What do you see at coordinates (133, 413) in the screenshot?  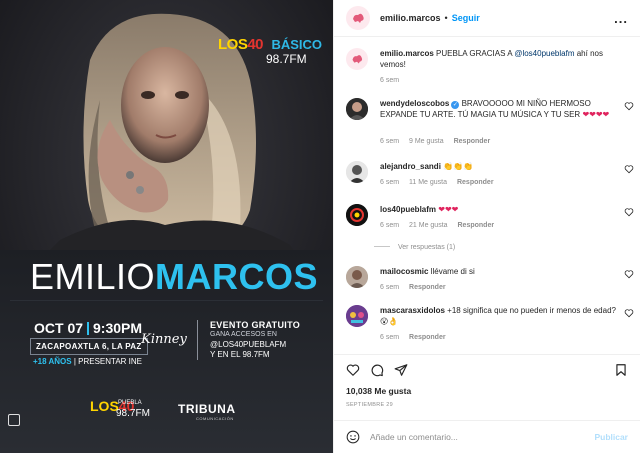 I see `footer-frequency: 98.7FM` at bounding box center [133, 413].